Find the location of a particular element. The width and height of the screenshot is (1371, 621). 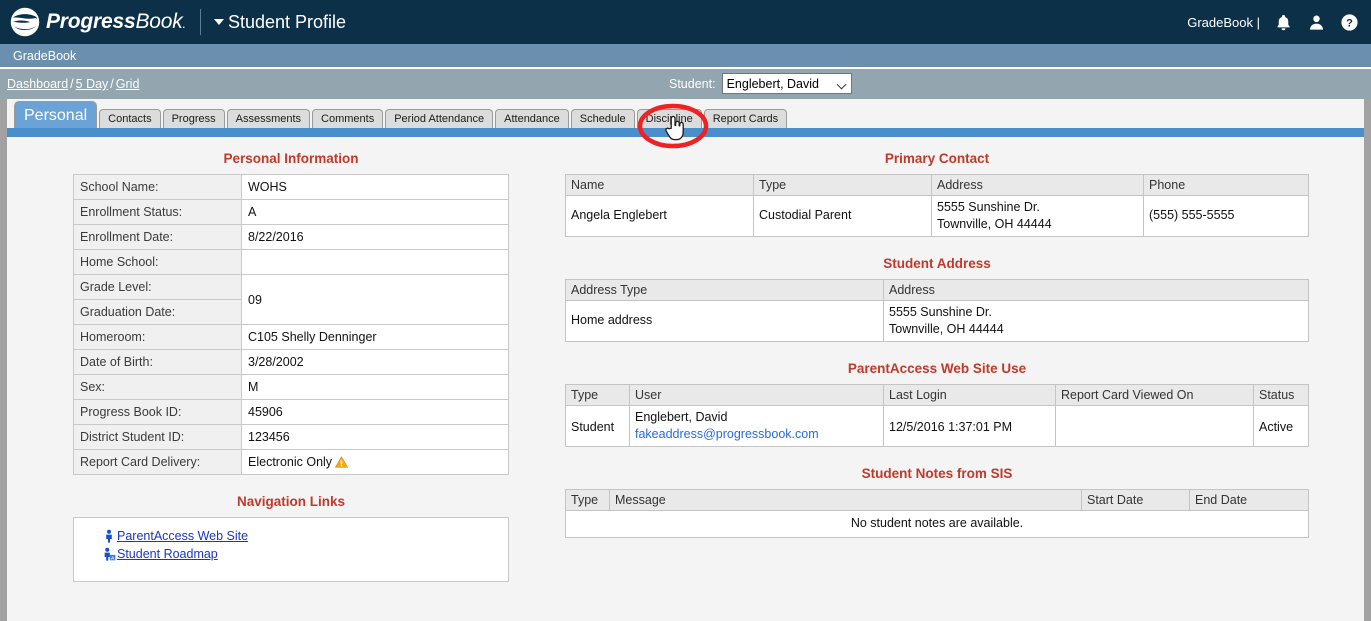

progressbook-logo: ProgressBook. is located at coordinates (98, 22).